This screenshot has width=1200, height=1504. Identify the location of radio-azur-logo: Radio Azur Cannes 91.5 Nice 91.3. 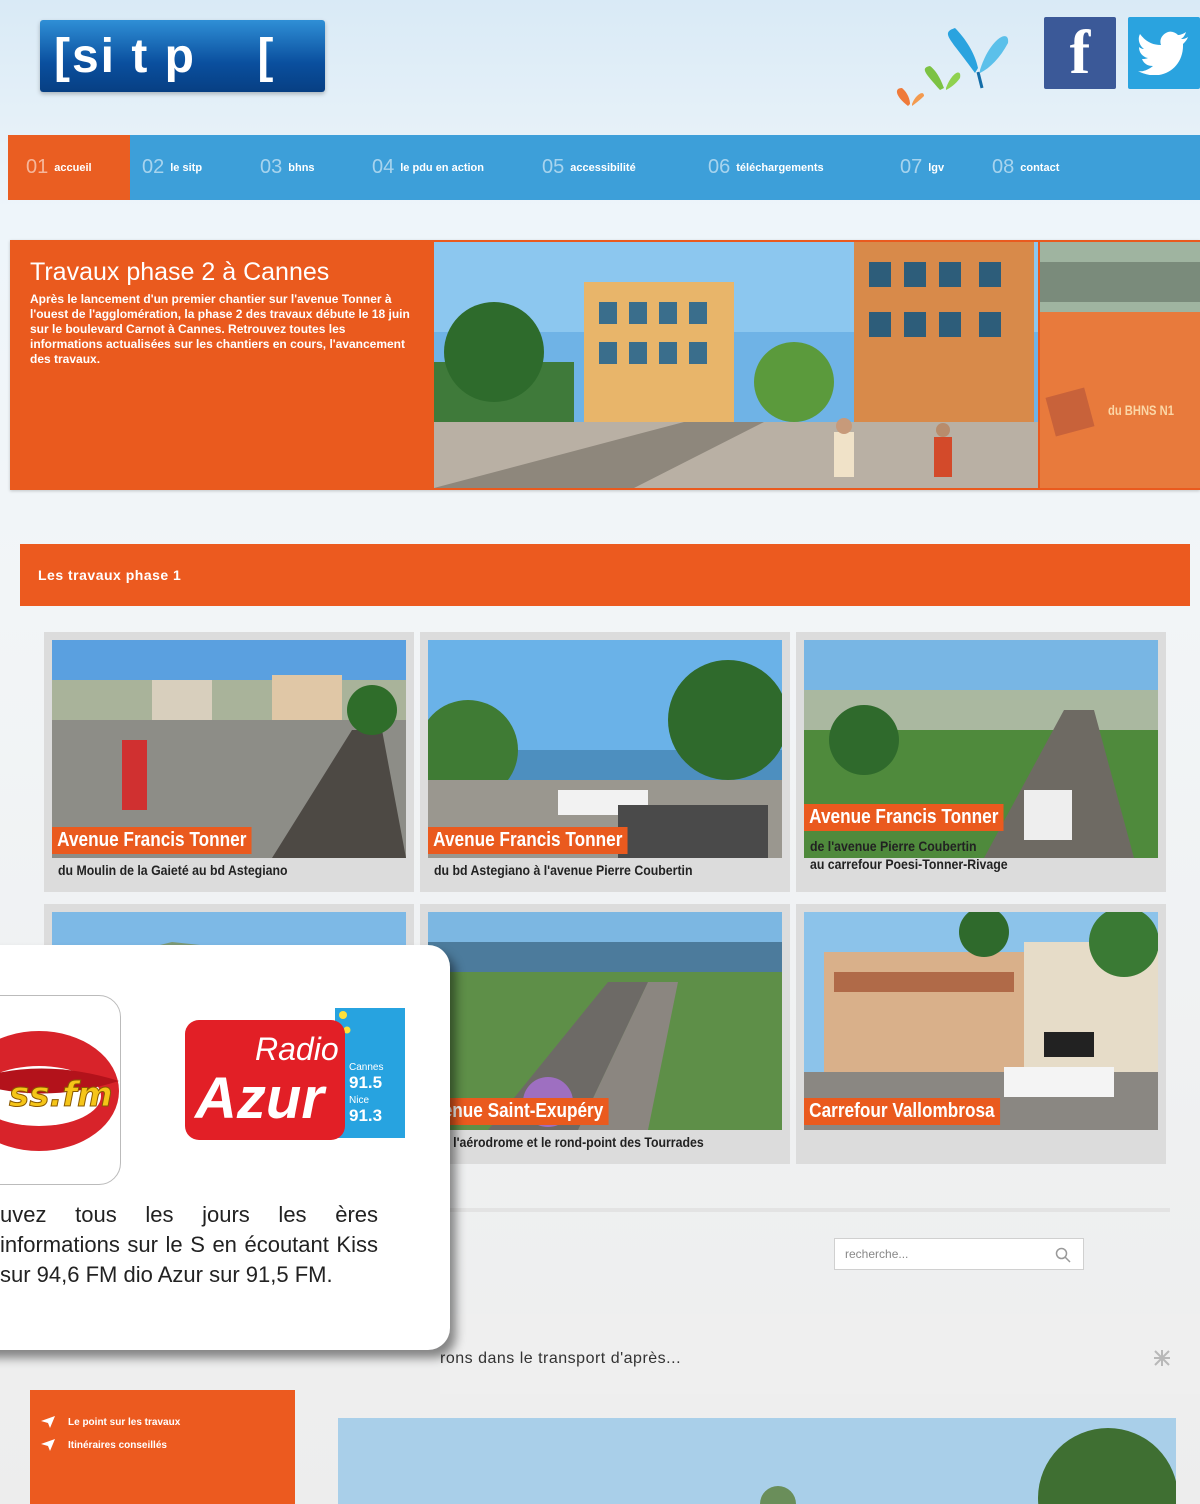
(295, 1072).